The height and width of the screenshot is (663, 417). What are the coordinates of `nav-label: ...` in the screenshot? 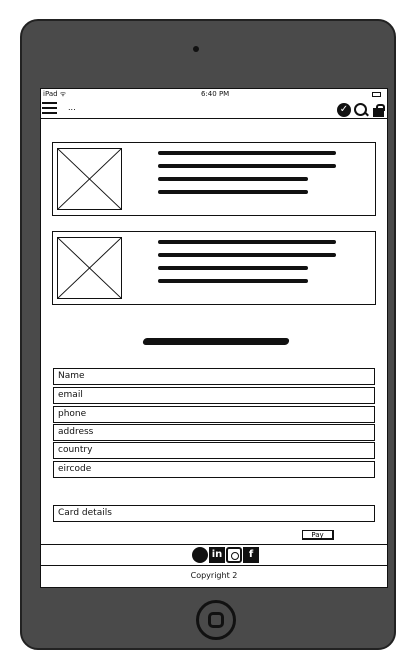 It's located at (72, 107).